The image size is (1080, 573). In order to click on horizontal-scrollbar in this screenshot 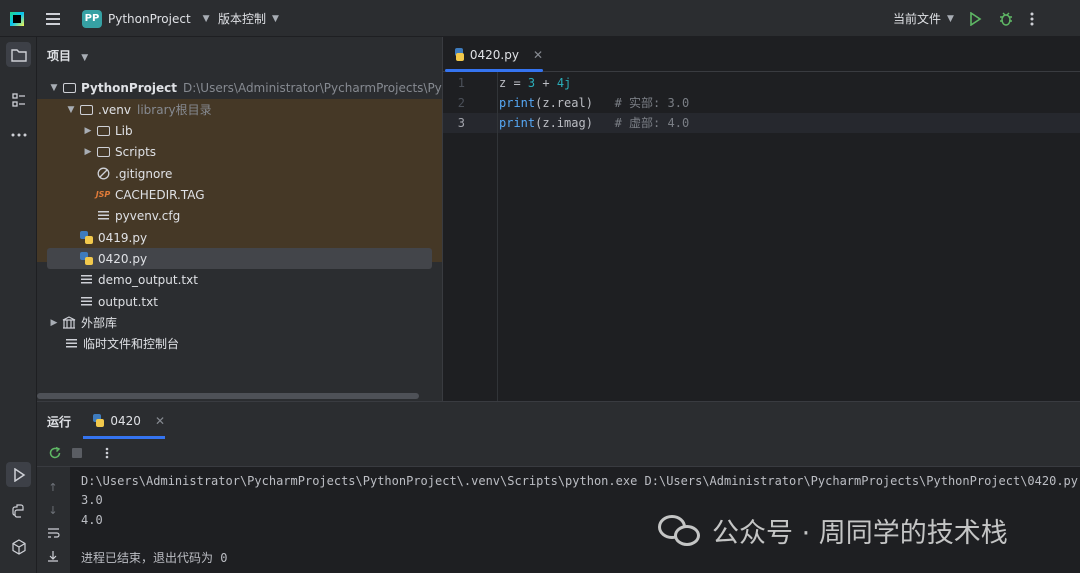, I will do `click(228, 396)`.